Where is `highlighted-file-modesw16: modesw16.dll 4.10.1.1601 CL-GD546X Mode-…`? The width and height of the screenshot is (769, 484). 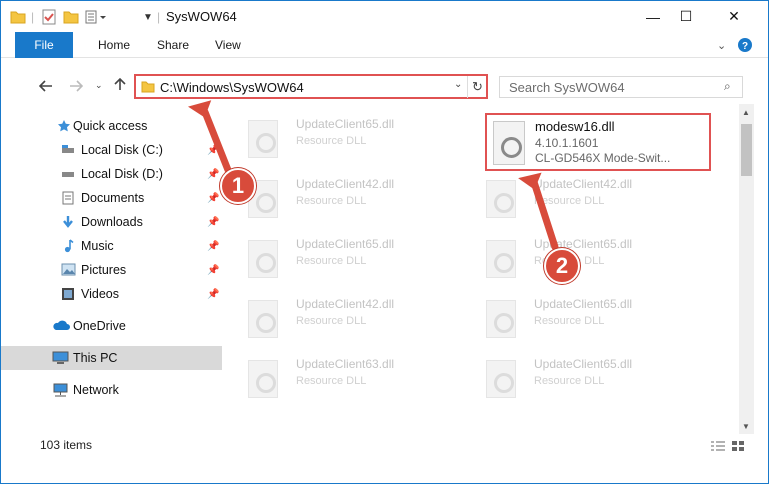
highlighted-file-modesw16: modesw16.dll 4.10.1.1601 CL-GD546X Mode-… is located at coordinates (598, 142).